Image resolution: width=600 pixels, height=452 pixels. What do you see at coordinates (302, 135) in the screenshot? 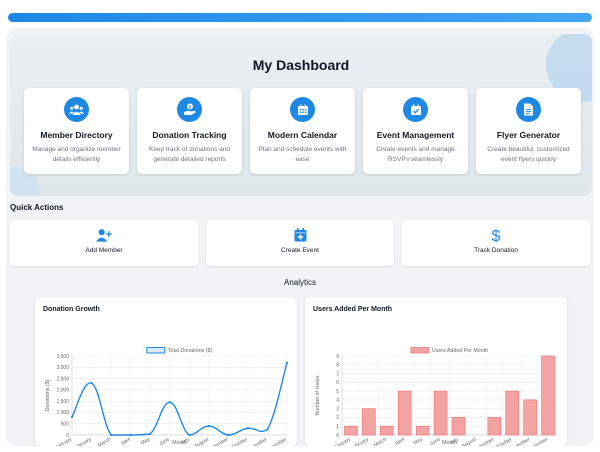
I see `feature-card-title: Modern Calendar` at bounding box center [302, 135].